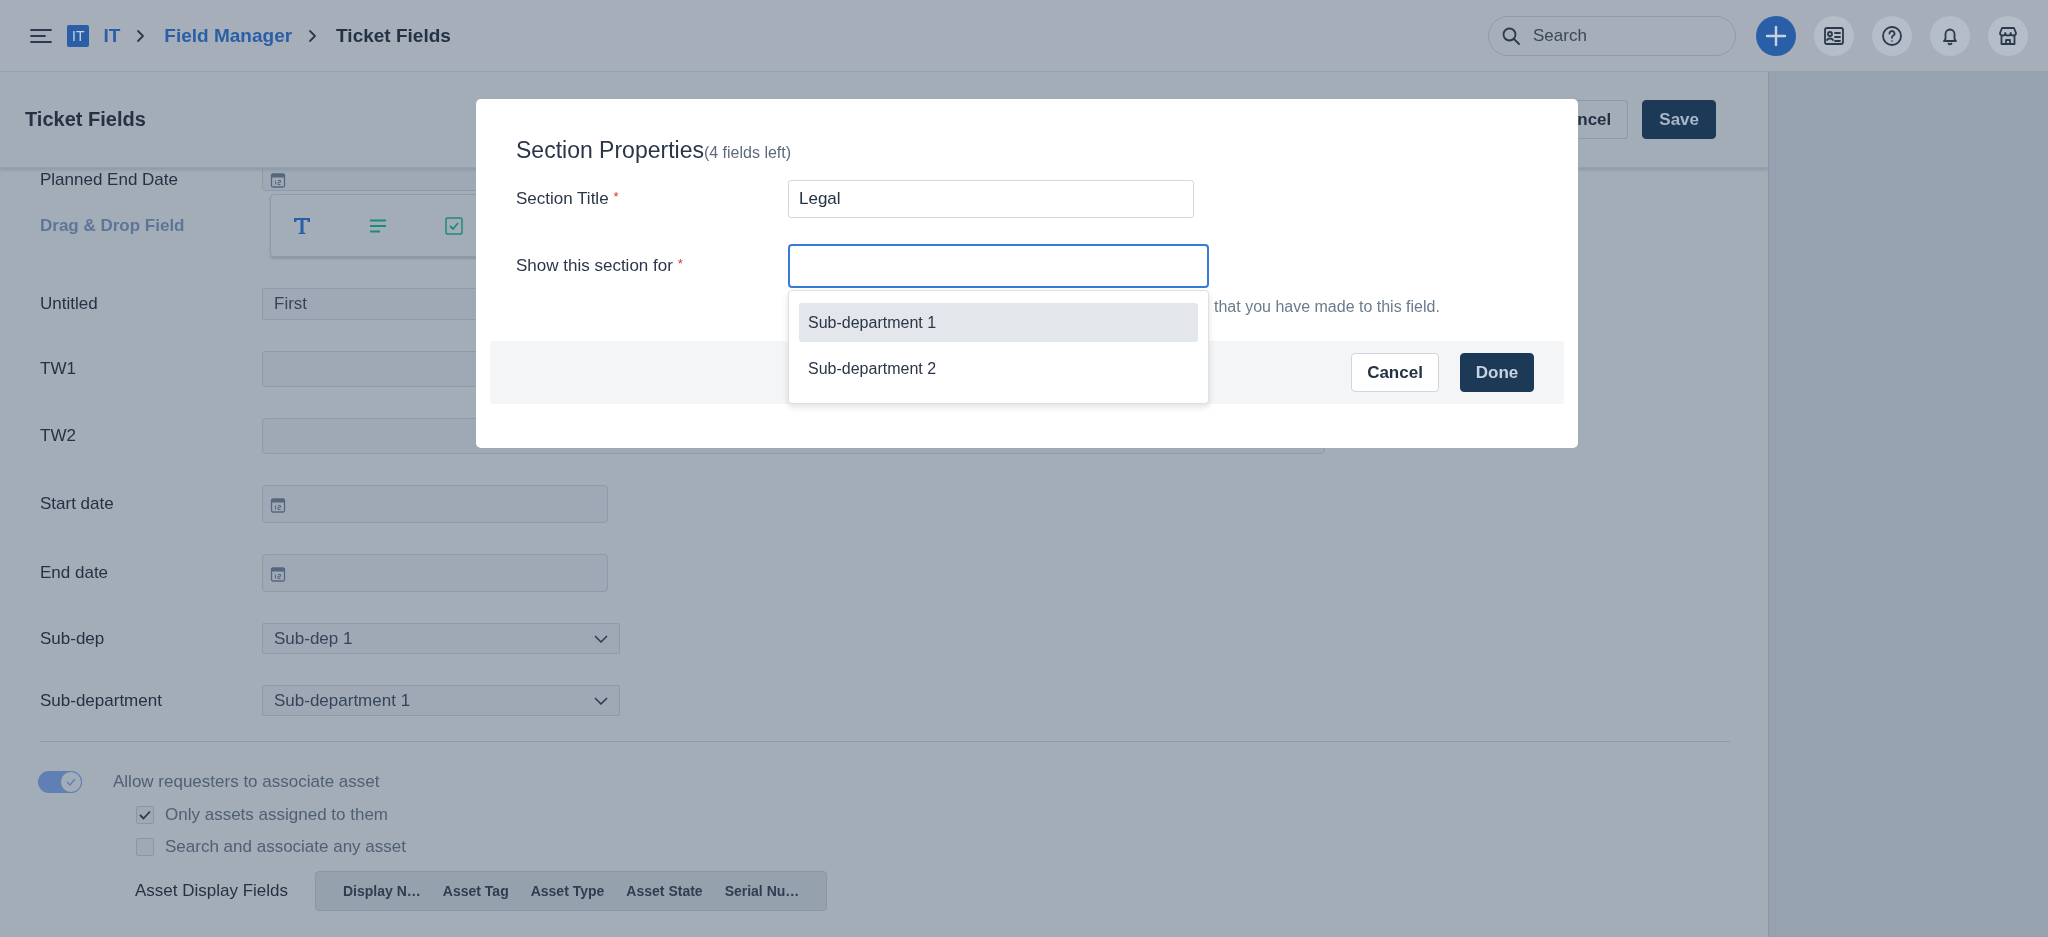 Image resolution: width=2048 pixels, height=937 pixels. Describe the element at coordinates (747, 153) in the screenshot. I see `fields-left-note: (4 fields left)` at that location.